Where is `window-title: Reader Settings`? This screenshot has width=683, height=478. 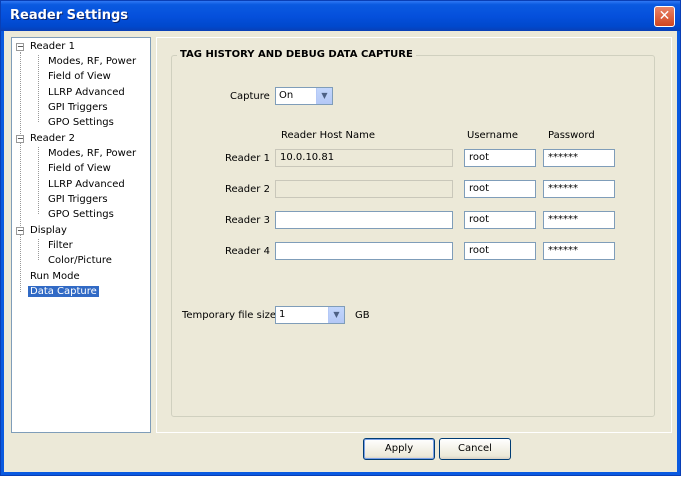
window-title: Reader Settings is located at coordinates (69, 15).